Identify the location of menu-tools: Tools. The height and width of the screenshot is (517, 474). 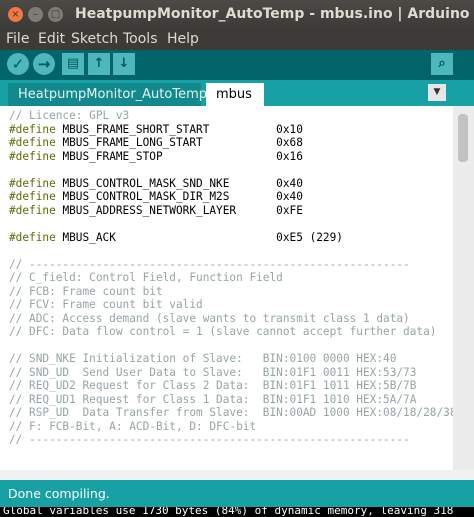
(140, 39).